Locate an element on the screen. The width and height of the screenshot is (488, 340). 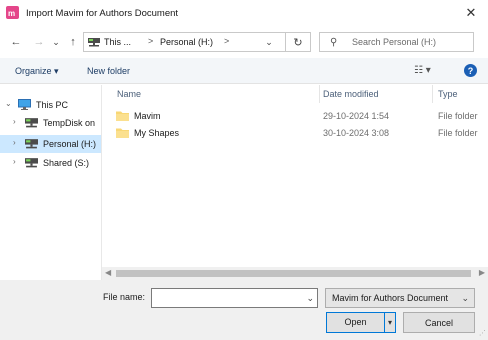
file-row: Mavim 29-10-2024 1:54 File folder is located at coordinates (295, 116).